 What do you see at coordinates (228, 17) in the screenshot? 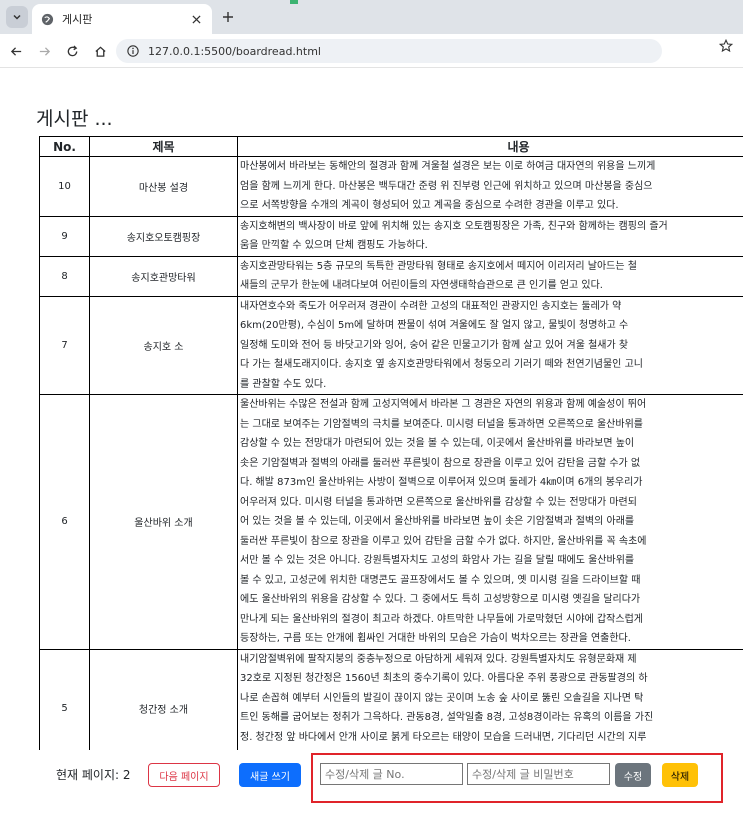
I see `new-tab-plus-icon` at bounding box center [228, 17].